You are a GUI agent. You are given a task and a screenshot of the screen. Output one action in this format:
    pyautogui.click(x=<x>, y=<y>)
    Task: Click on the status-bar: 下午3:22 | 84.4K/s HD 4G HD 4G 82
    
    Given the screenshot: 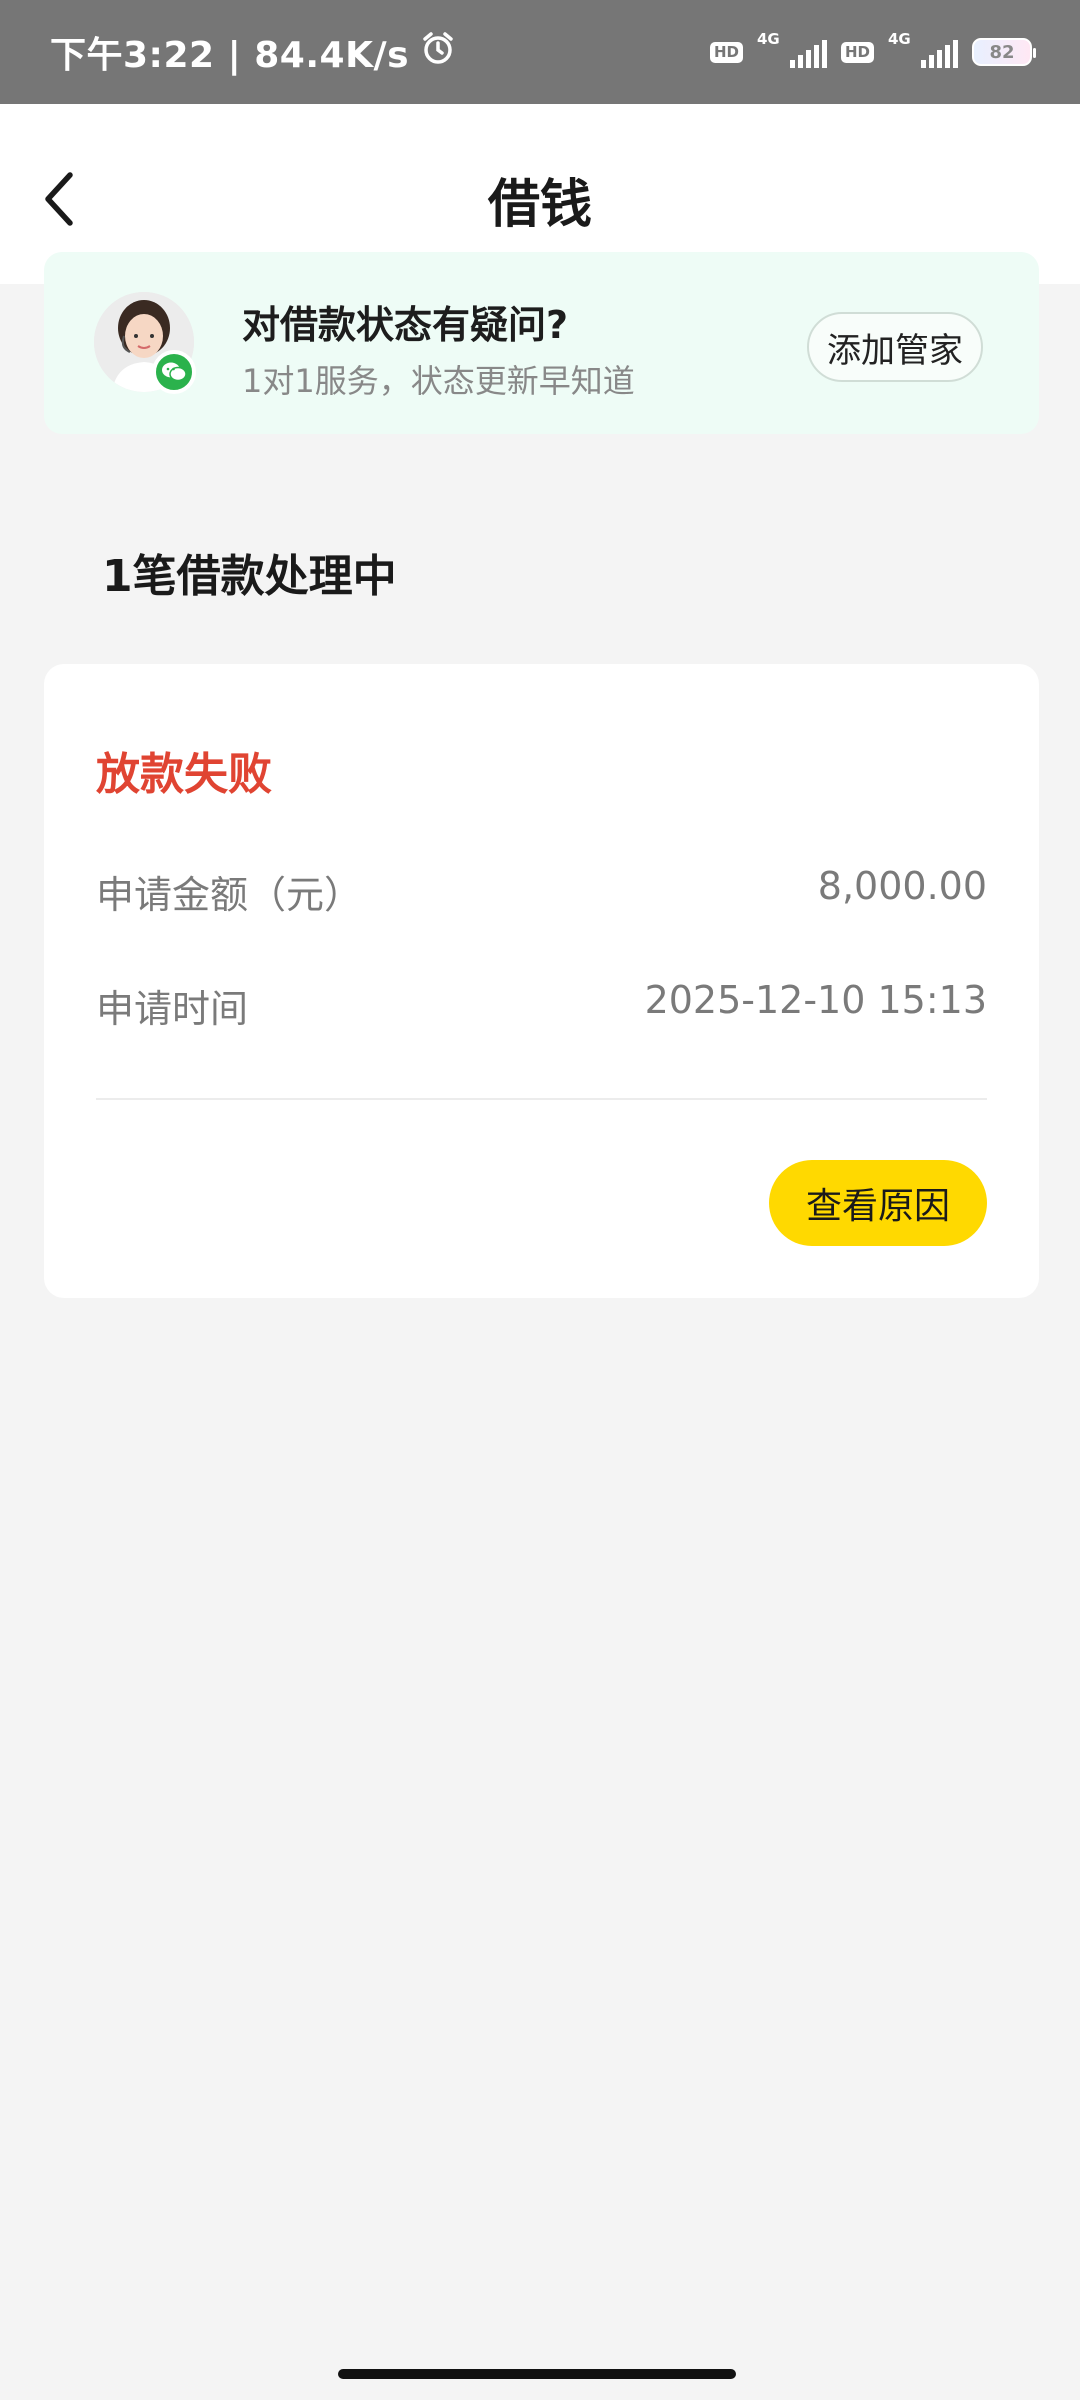 What is the action you would take?
    pyautogui.click(x=540, y=52)
    